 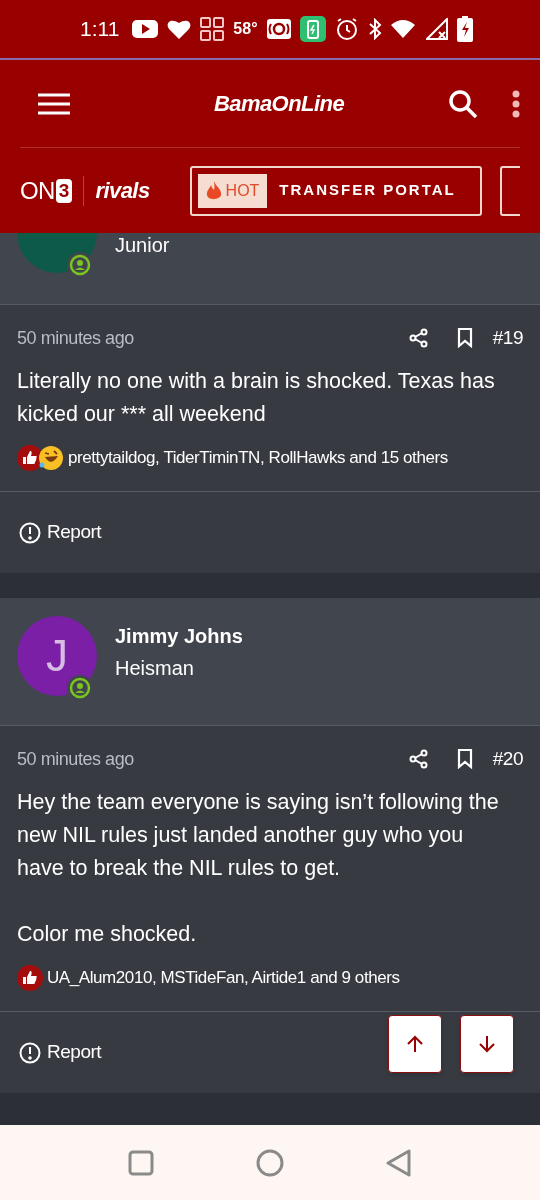 What do you see at coordinates (122, 190) in the screenshot?
I see `rivals-logo: rivals` at bounding box center [122, 190].